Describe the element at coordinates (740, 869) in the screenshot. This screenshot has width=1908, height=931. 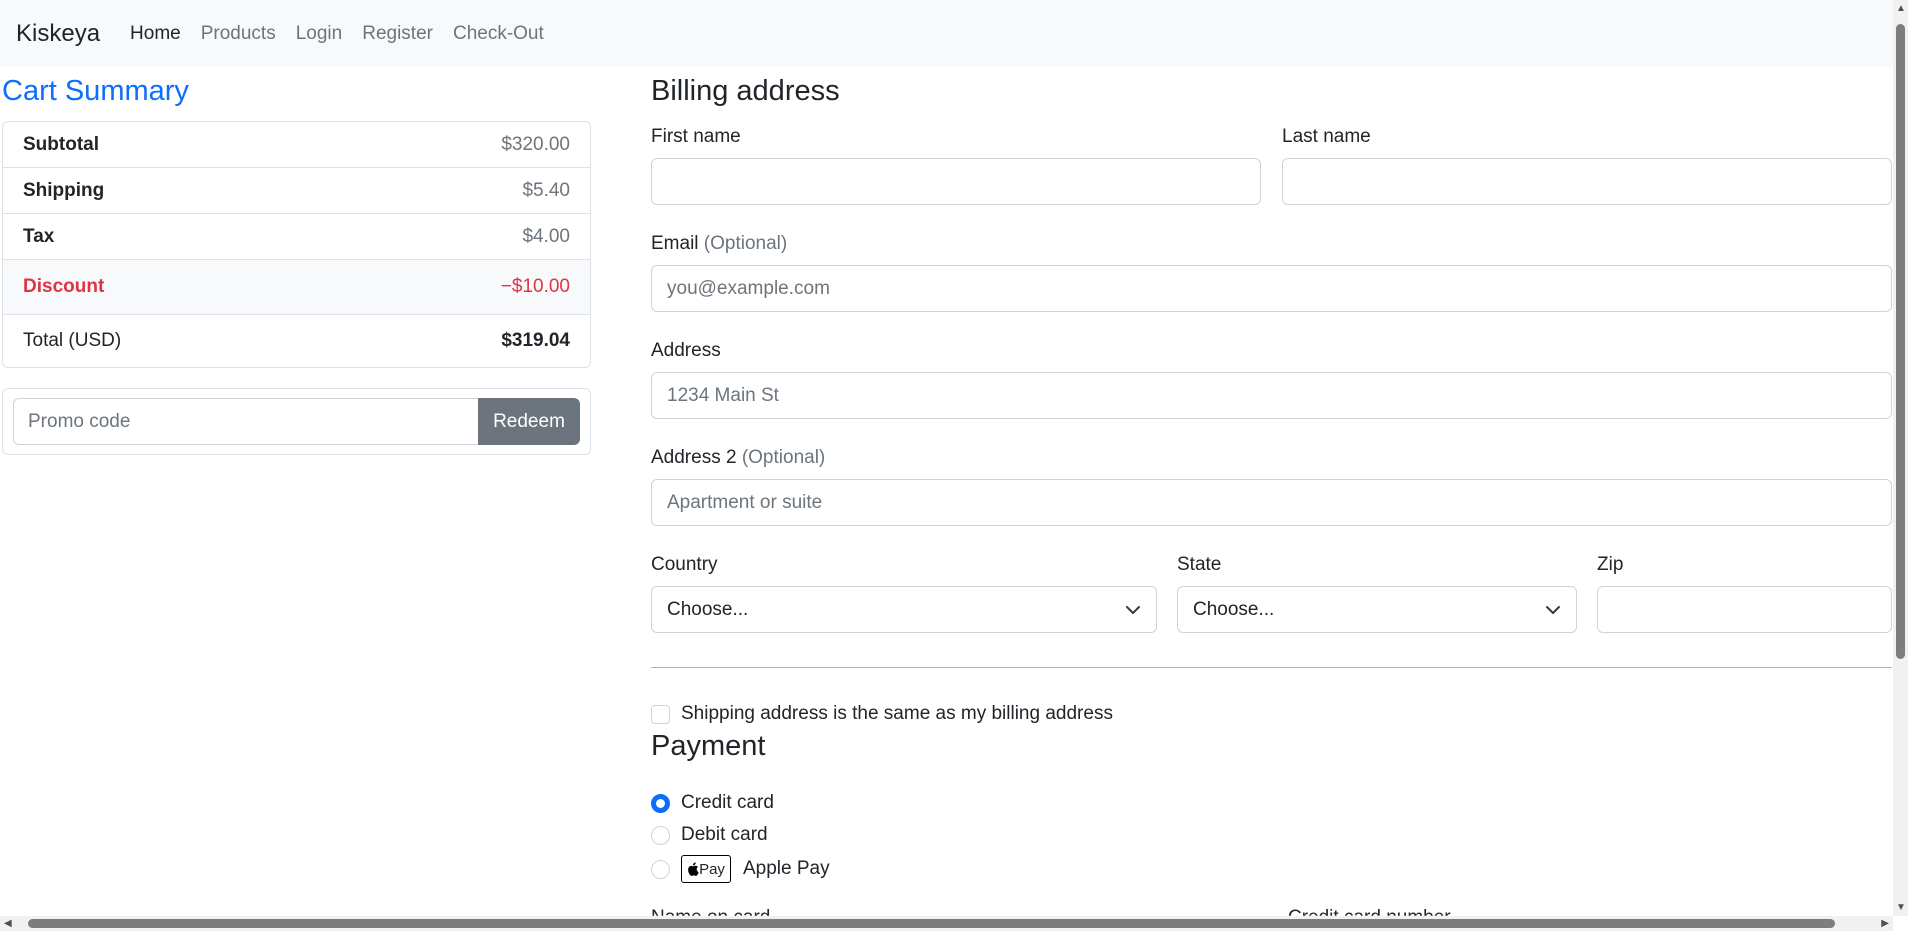
I see `payment-option-apple-pay: Pay Apple Pay` at that location.